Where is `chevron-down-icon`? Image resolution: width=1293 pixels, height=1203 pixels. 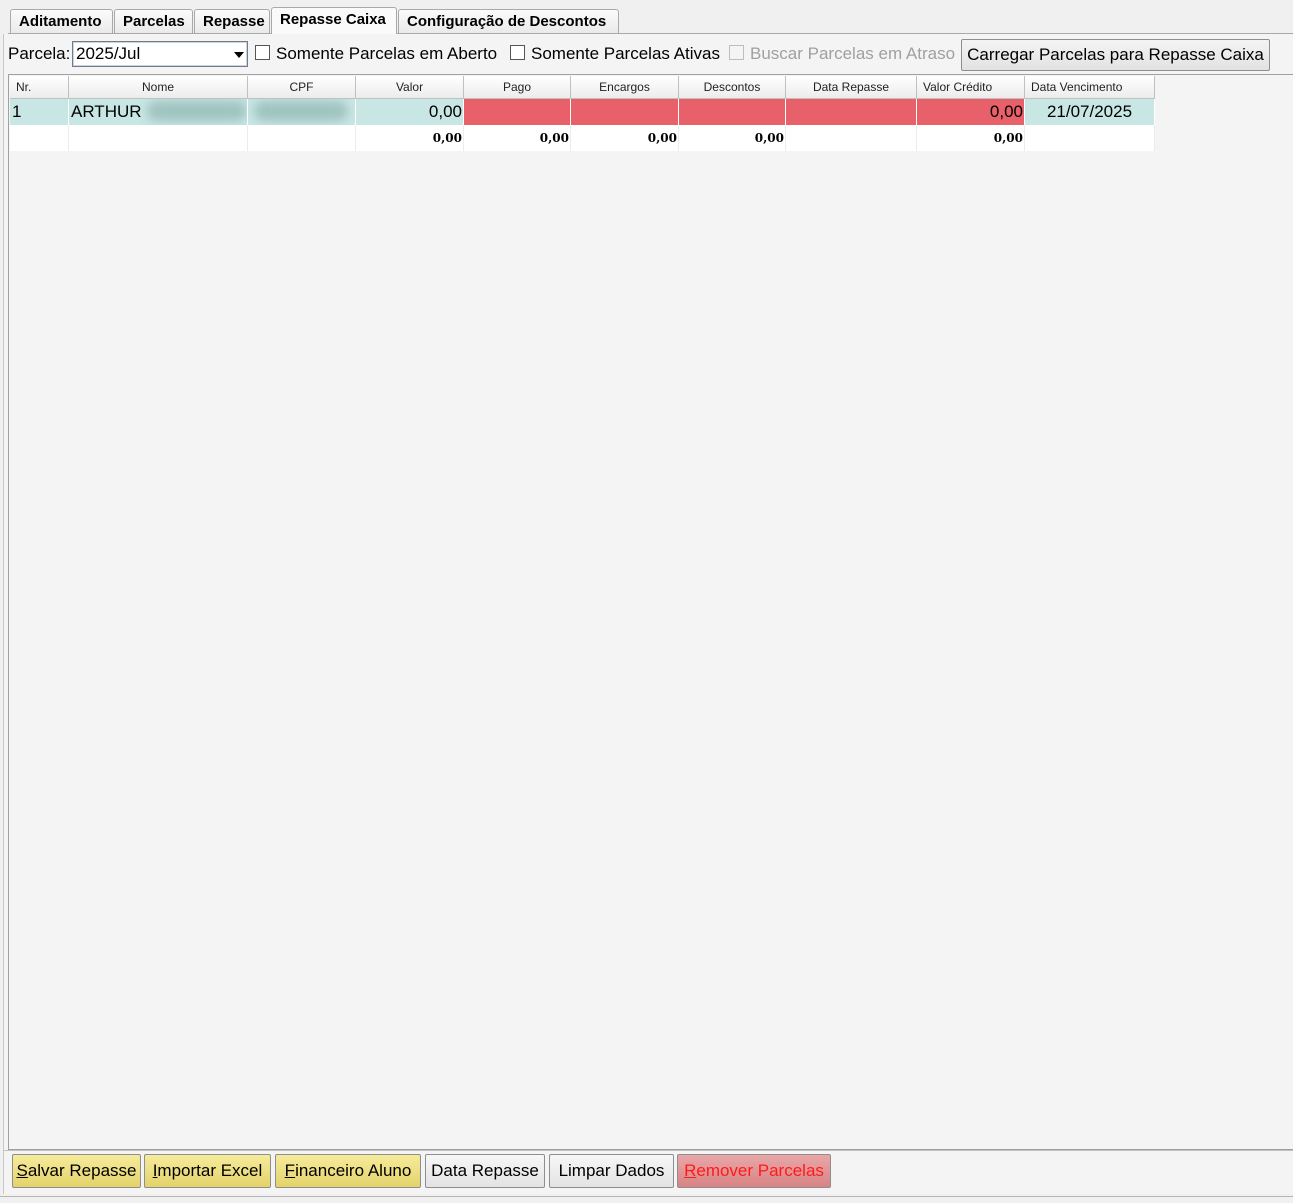 chevron-down-icon is located at coordinates (239, 55).